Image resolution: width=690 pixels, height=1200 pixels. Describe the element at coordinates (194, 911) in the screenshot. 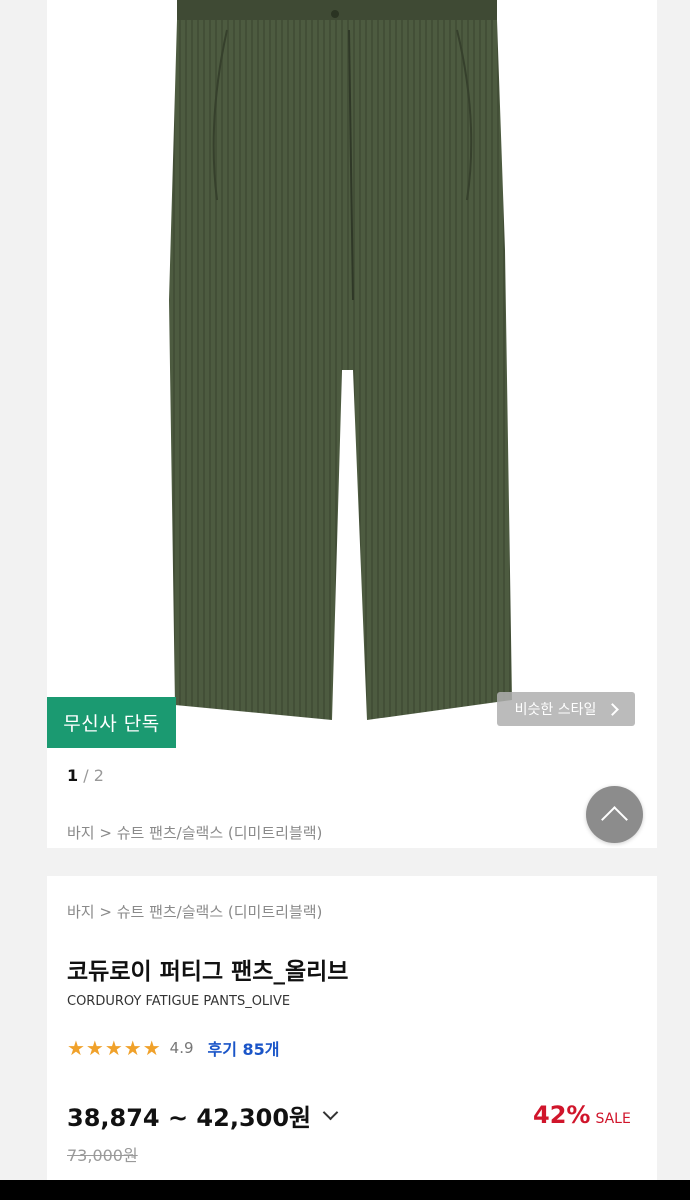

I see `breadcrumb: 바지 > 슈트 팬츠/슬랙스 (디미트리블랙)` at that location.